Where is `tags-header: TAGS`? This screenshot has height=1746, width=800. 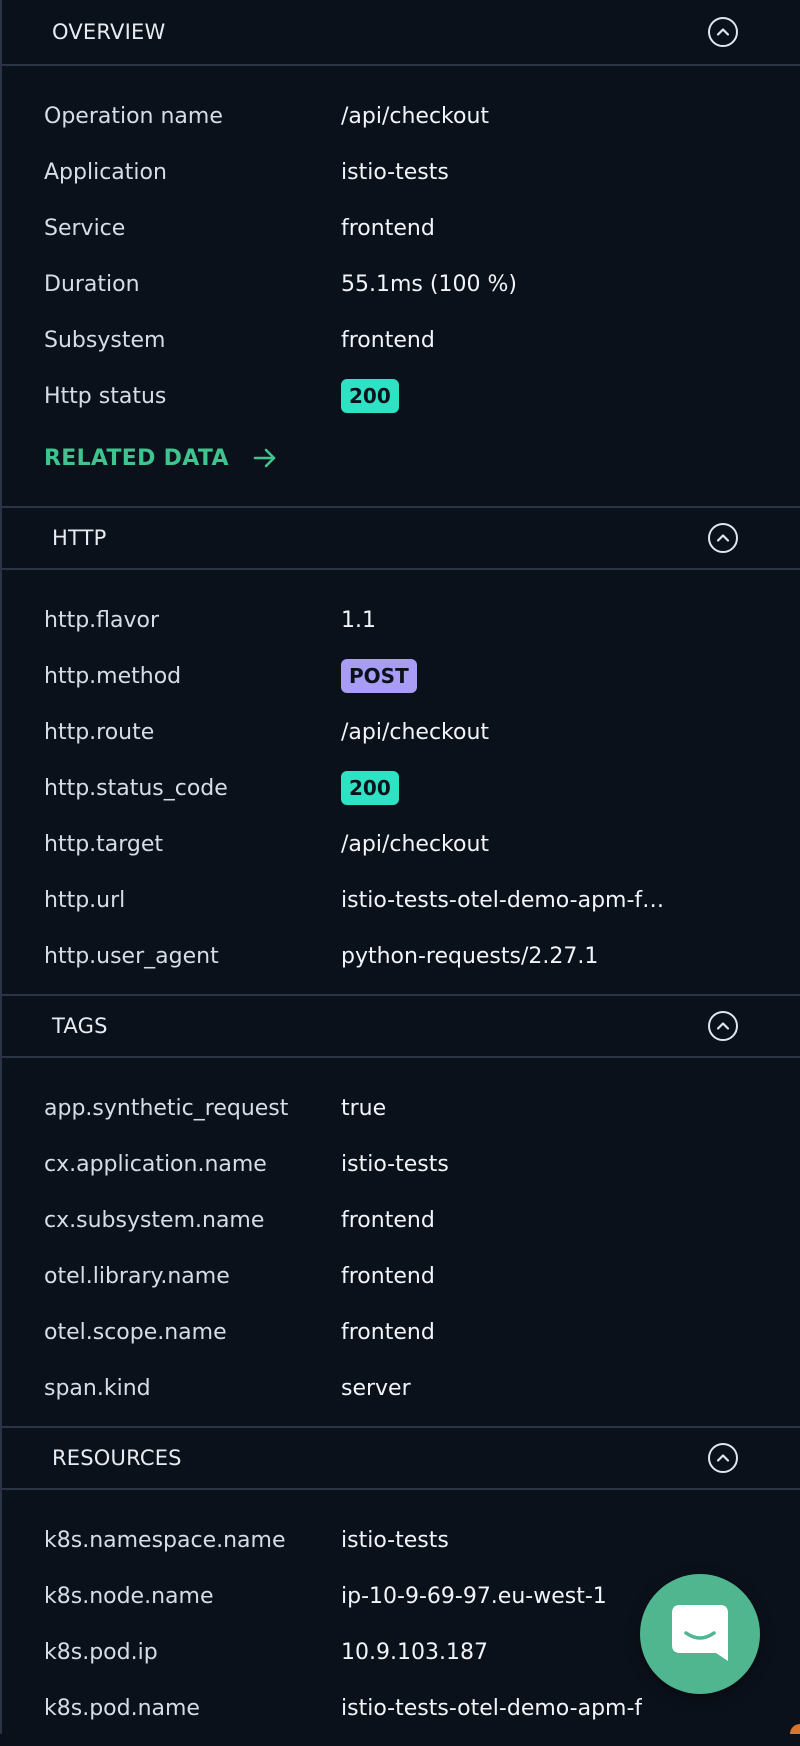
tags-header: TAGS is located at coordinates (401, 1026).